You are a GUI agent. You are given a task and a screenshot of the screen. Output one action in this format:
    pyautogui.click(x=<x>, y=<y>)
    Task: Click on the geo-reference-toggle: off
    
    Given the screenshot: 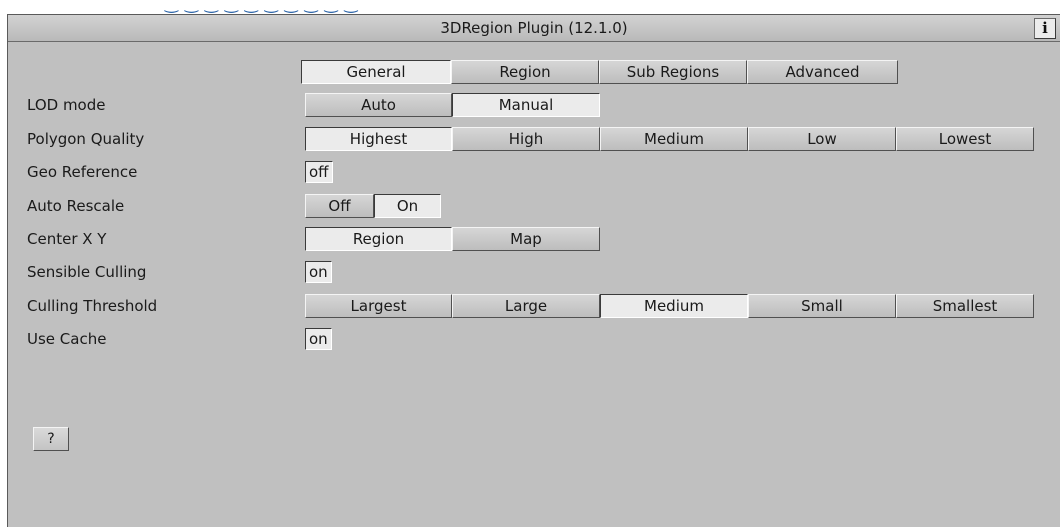 What is the action you would take?
    pyautogui.click(x=319, y=172)
    